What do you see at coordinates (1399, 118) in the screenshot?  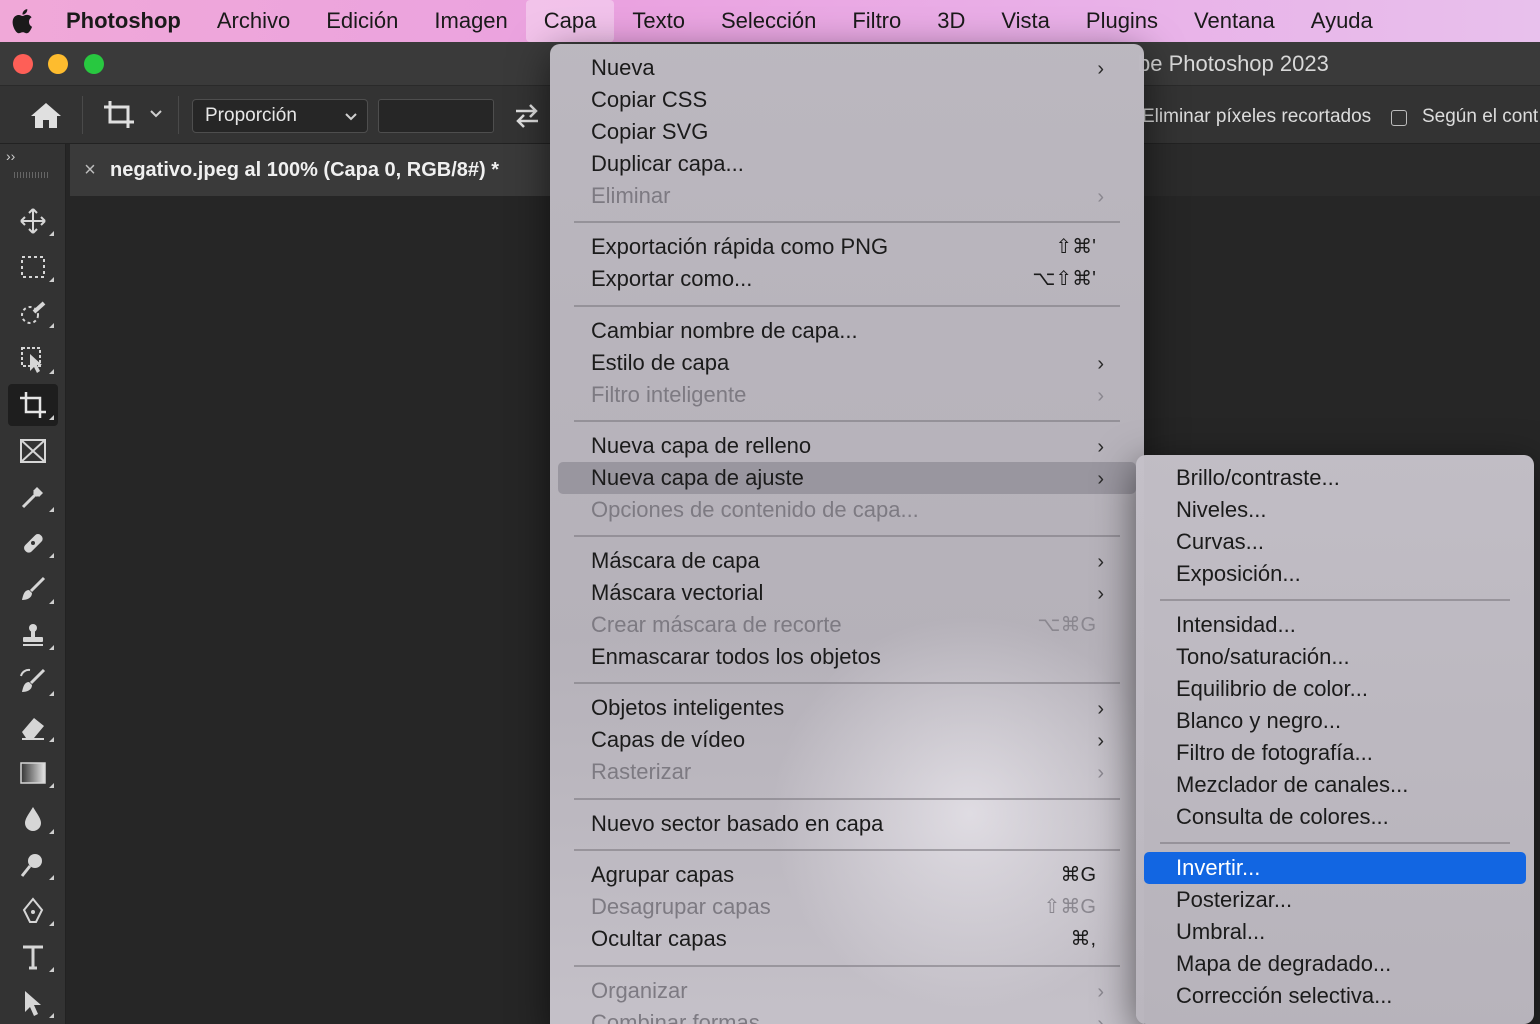 I see `content-aware-checkbox` at bounding box center [1399, 118].